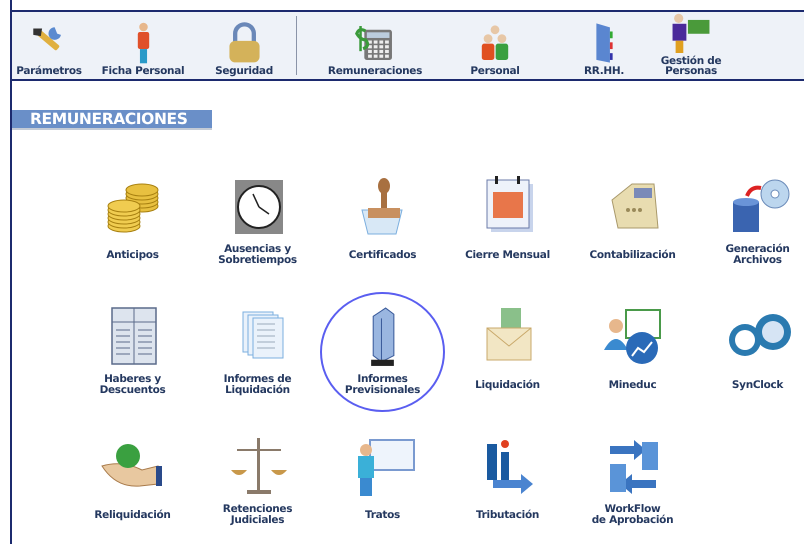  I want to click on toolbar-button: Gestión de Personas, so click(691, 45).